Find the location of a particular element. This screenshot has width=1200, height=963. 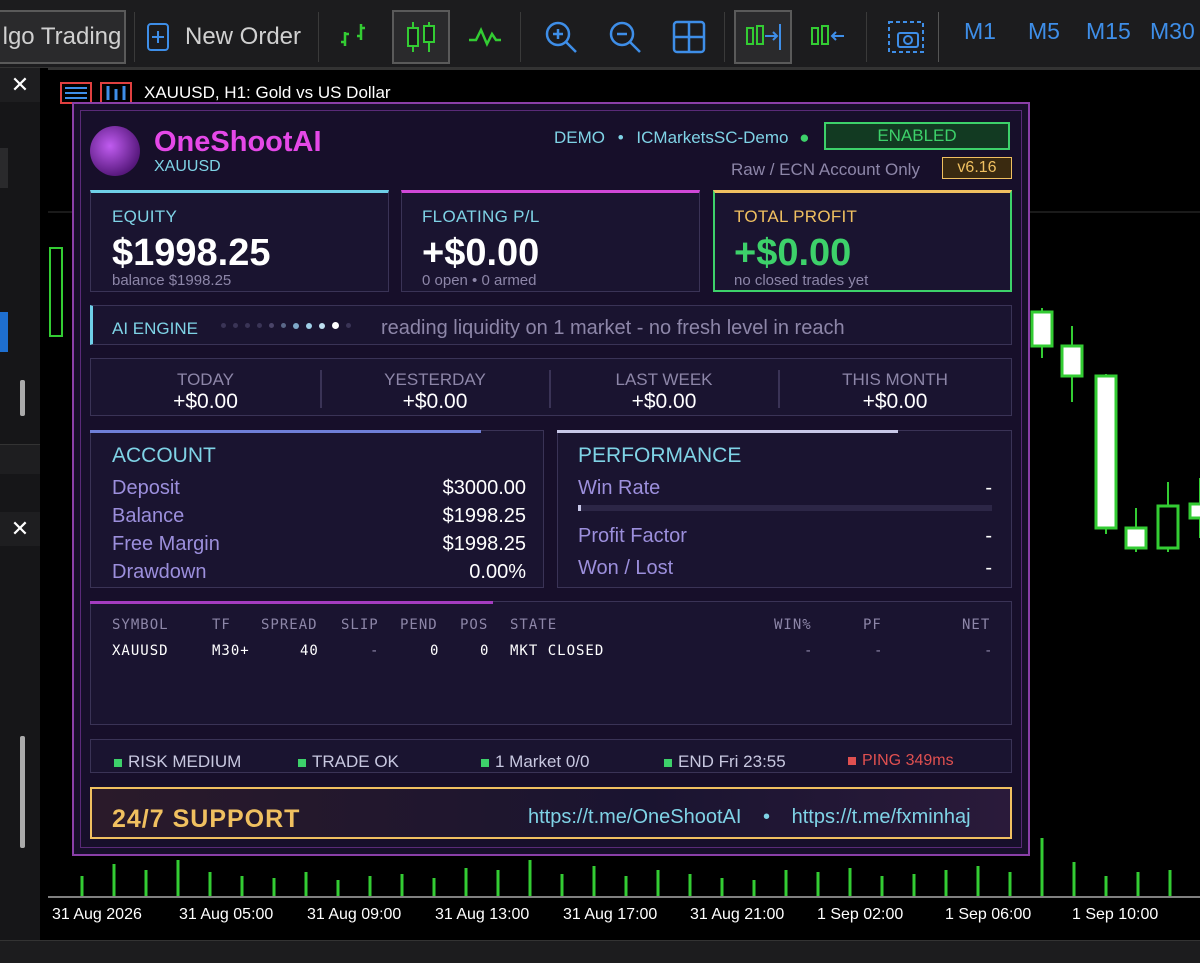

market-status: 1 Market 0/0 is located at coordinates (535, 762).